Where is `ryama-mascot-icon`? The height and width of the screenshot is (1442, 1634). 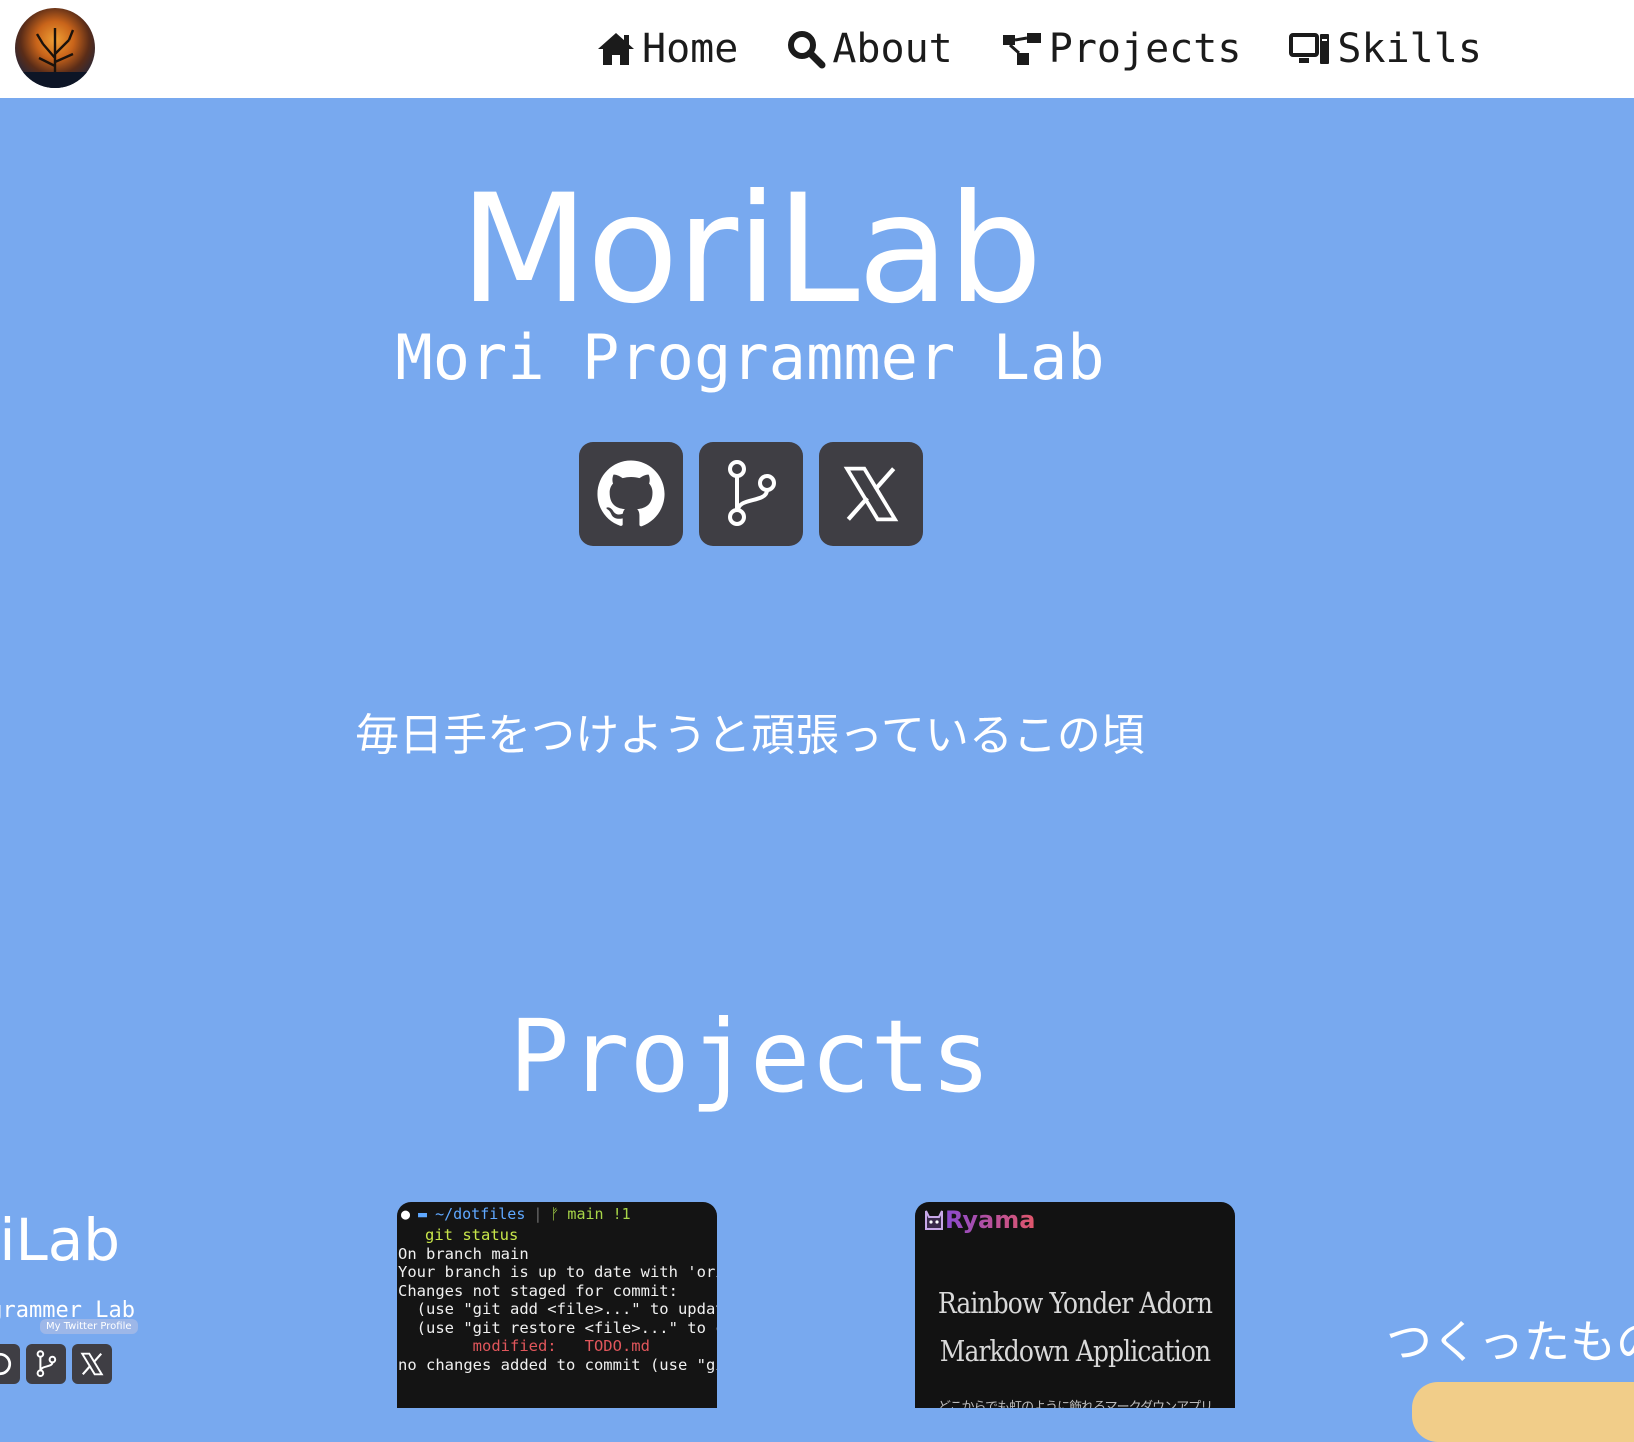 ryama-mascot-icon is located at coordinates (934, 1220).